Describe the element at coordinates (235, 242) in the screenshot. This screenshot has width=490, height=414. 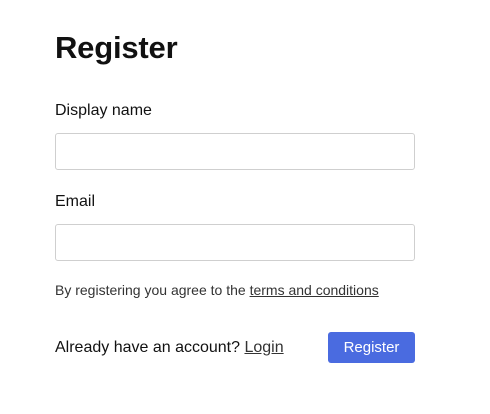
I see `email-input` at that location.